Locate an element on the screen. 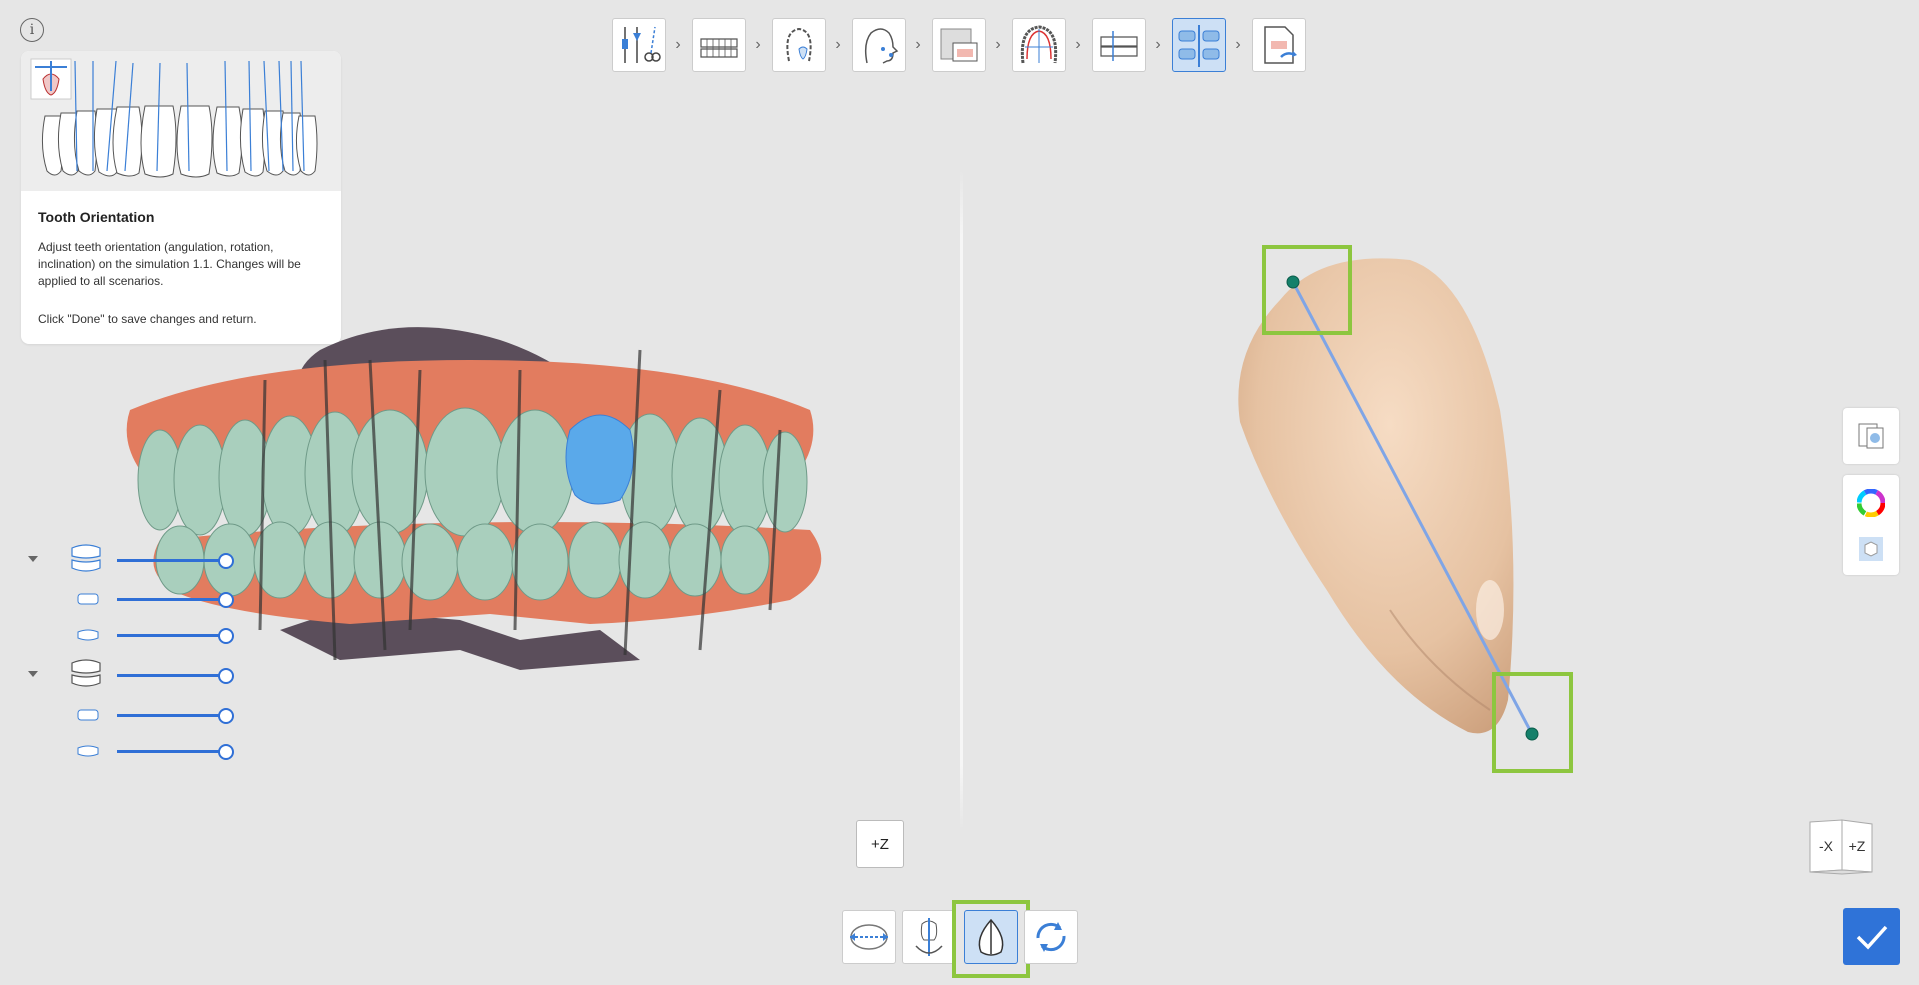 Image resolution: width=1919 pixels, height=985 pixels. move-axis-icon is located at coordinates (869, 937).